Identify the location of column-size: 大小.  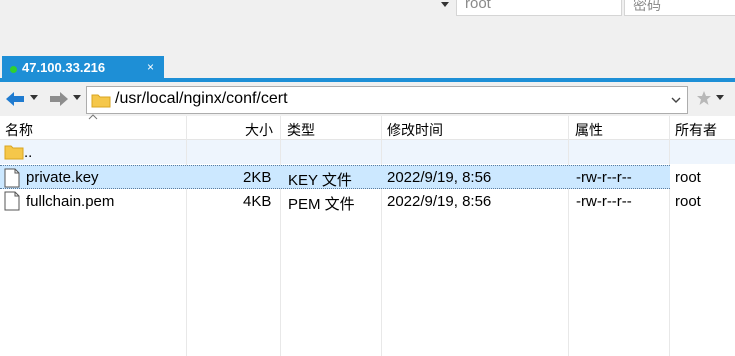
(259, 130).